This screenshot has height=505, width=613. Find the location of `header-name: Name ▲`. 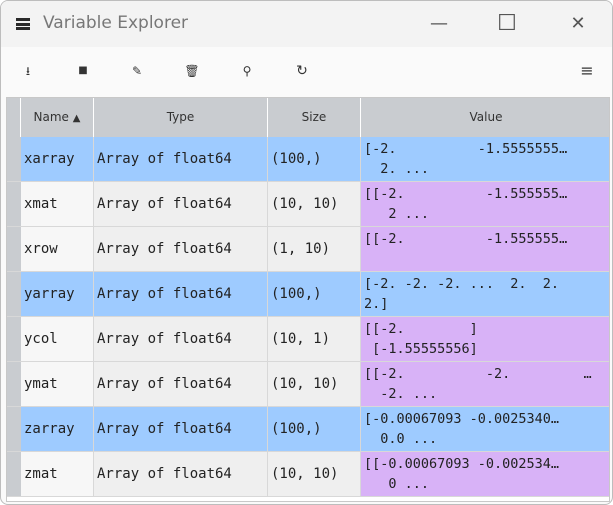

header-name: Name ▲ is located at coordinates (57, 117).